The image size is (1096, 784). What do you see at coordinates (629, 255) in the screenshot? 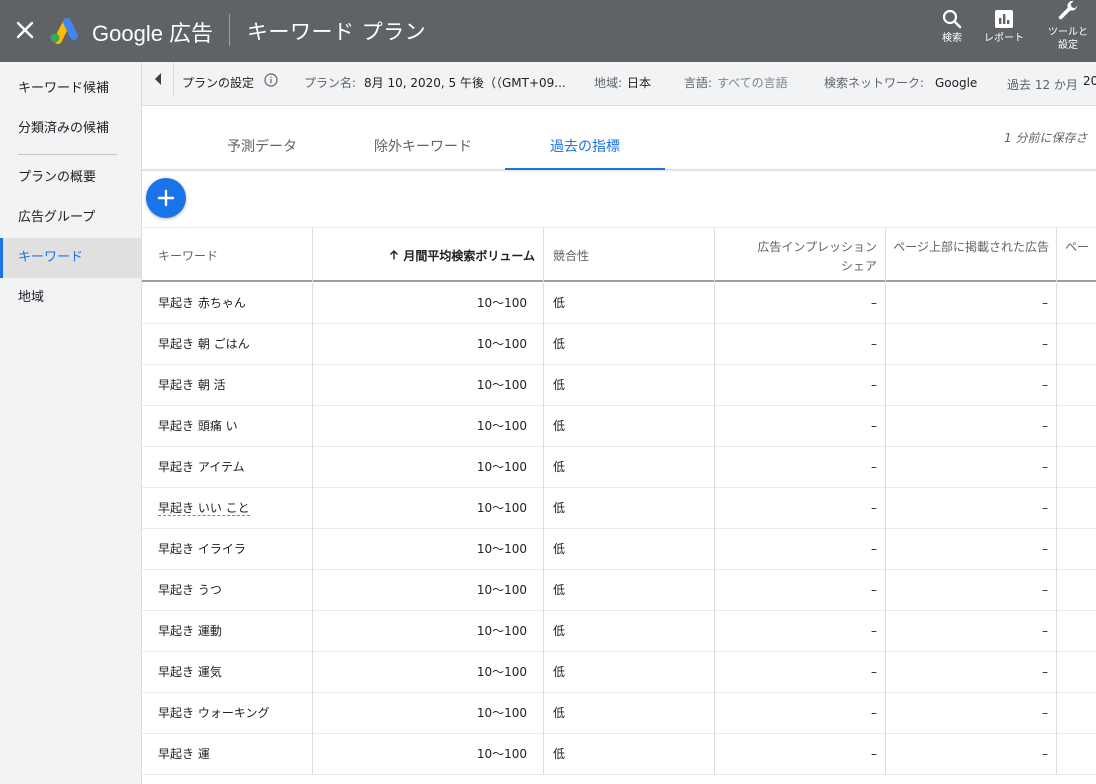
I see `column-header-competition: 競合性` at bounding box center [629, 255].